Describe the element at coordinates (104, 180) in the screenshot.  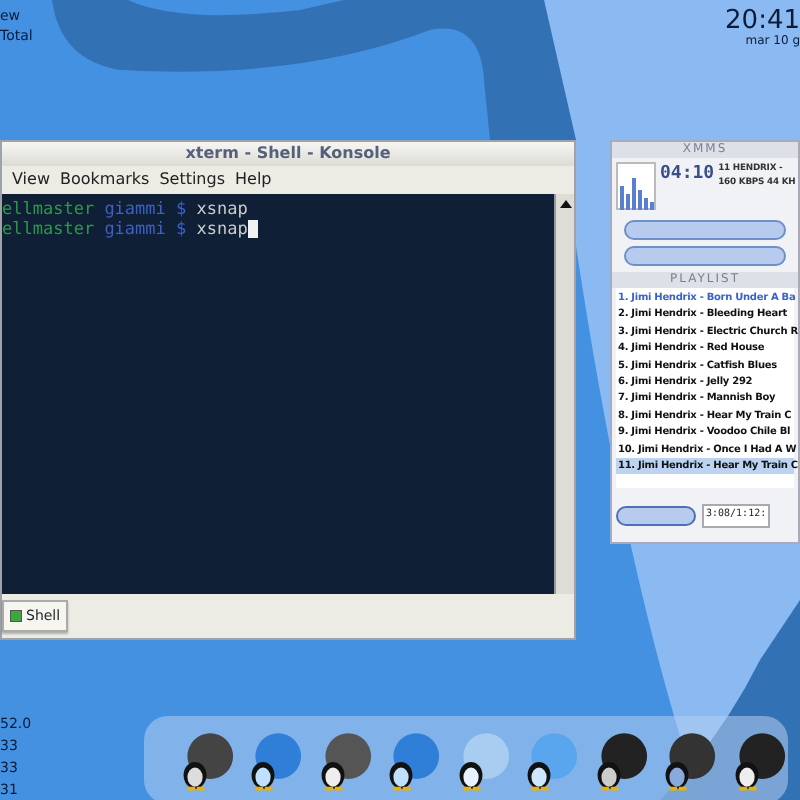
I see `menu-item: Bookmarks` at that location.